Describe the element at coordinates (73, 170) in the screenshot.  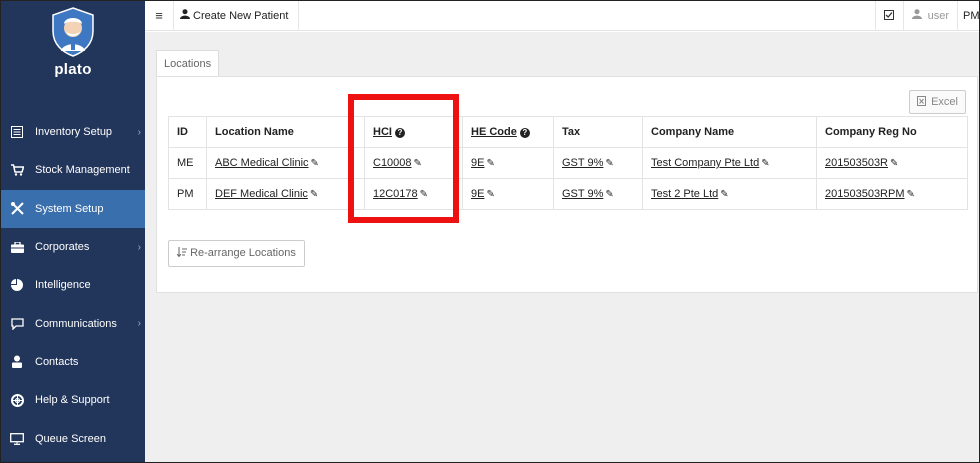
I see `sidebar-item-stock-management: Stock Management` at that location.